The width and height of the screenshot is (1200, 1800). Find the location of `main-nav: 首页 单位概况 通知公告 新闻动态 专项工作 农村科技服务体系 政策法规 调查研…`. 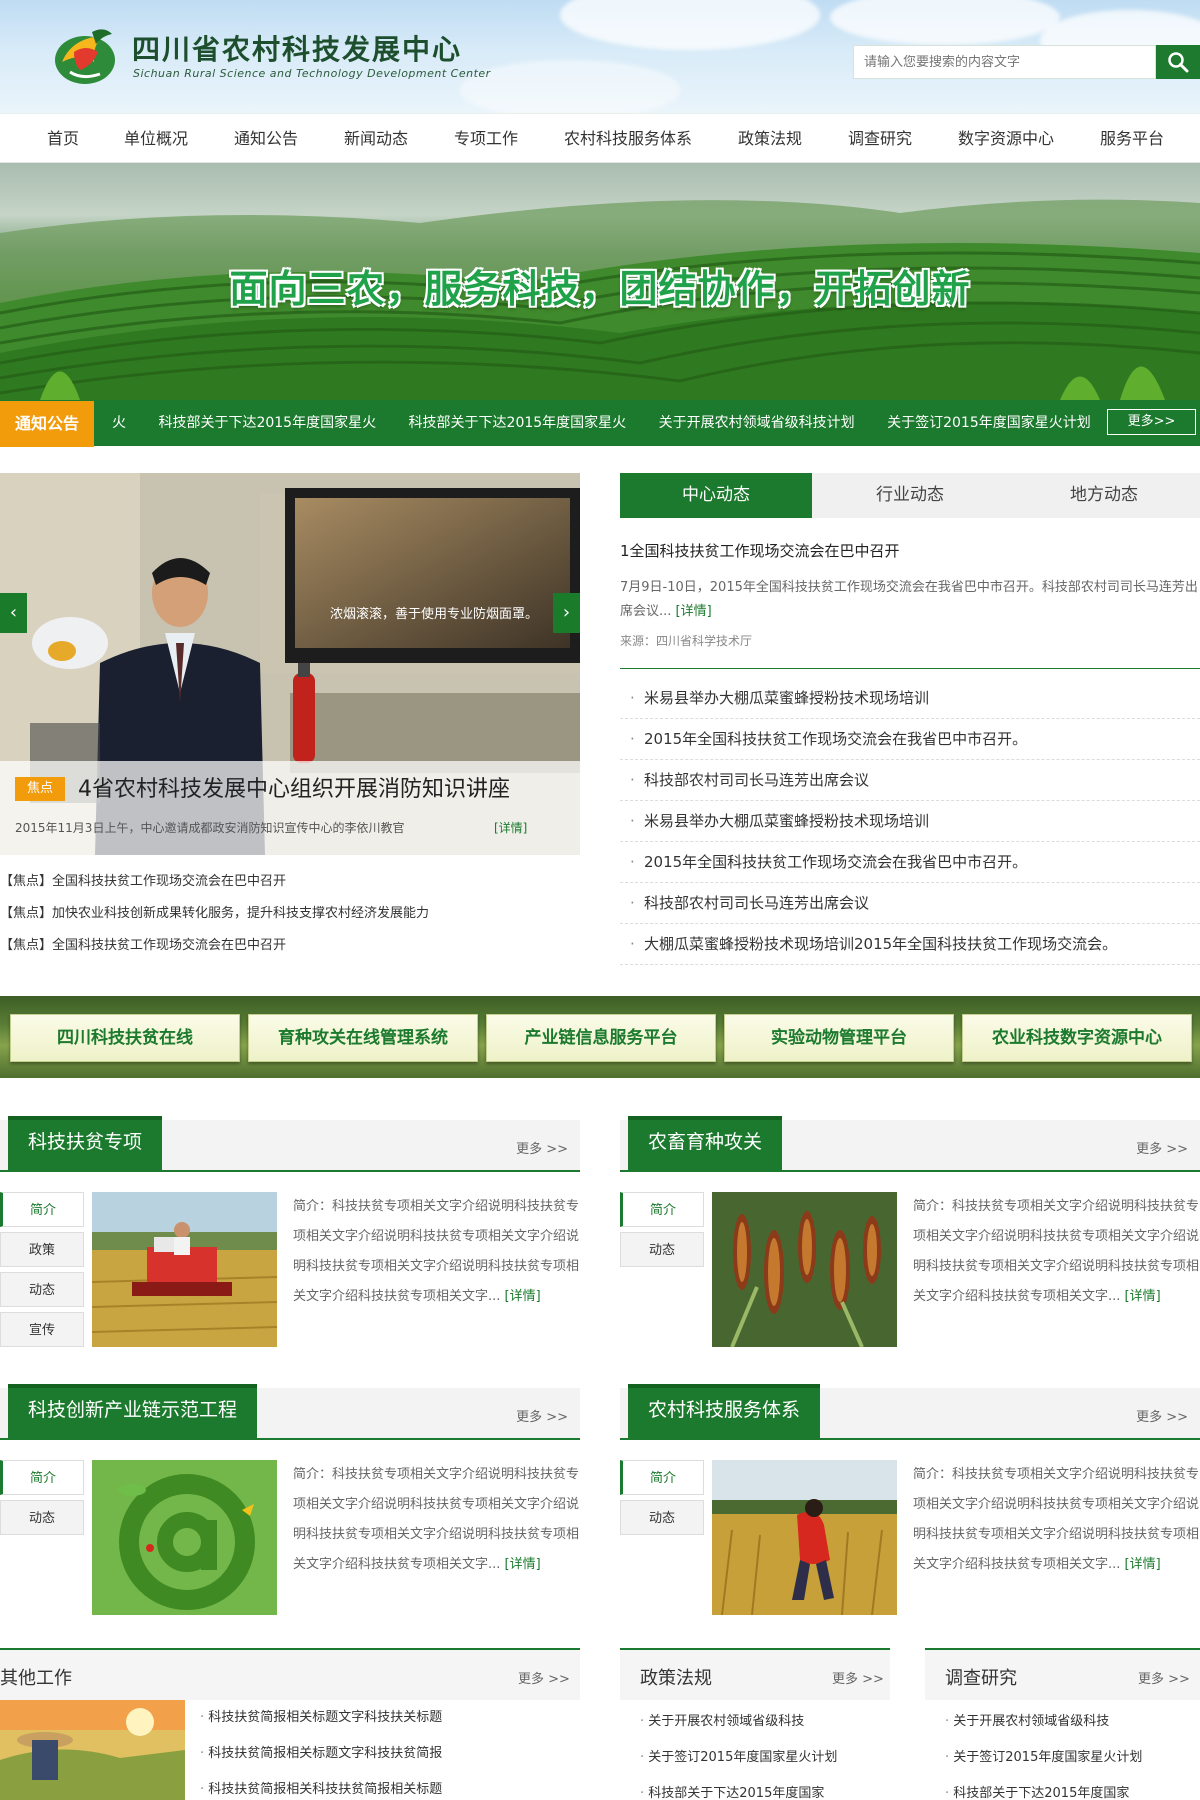

main-nav: 首页 单位概况 通知公告 新闻动态 专项工作 农村科技服务体系 政策法规 调查研… is located at coordinates (600, 138).